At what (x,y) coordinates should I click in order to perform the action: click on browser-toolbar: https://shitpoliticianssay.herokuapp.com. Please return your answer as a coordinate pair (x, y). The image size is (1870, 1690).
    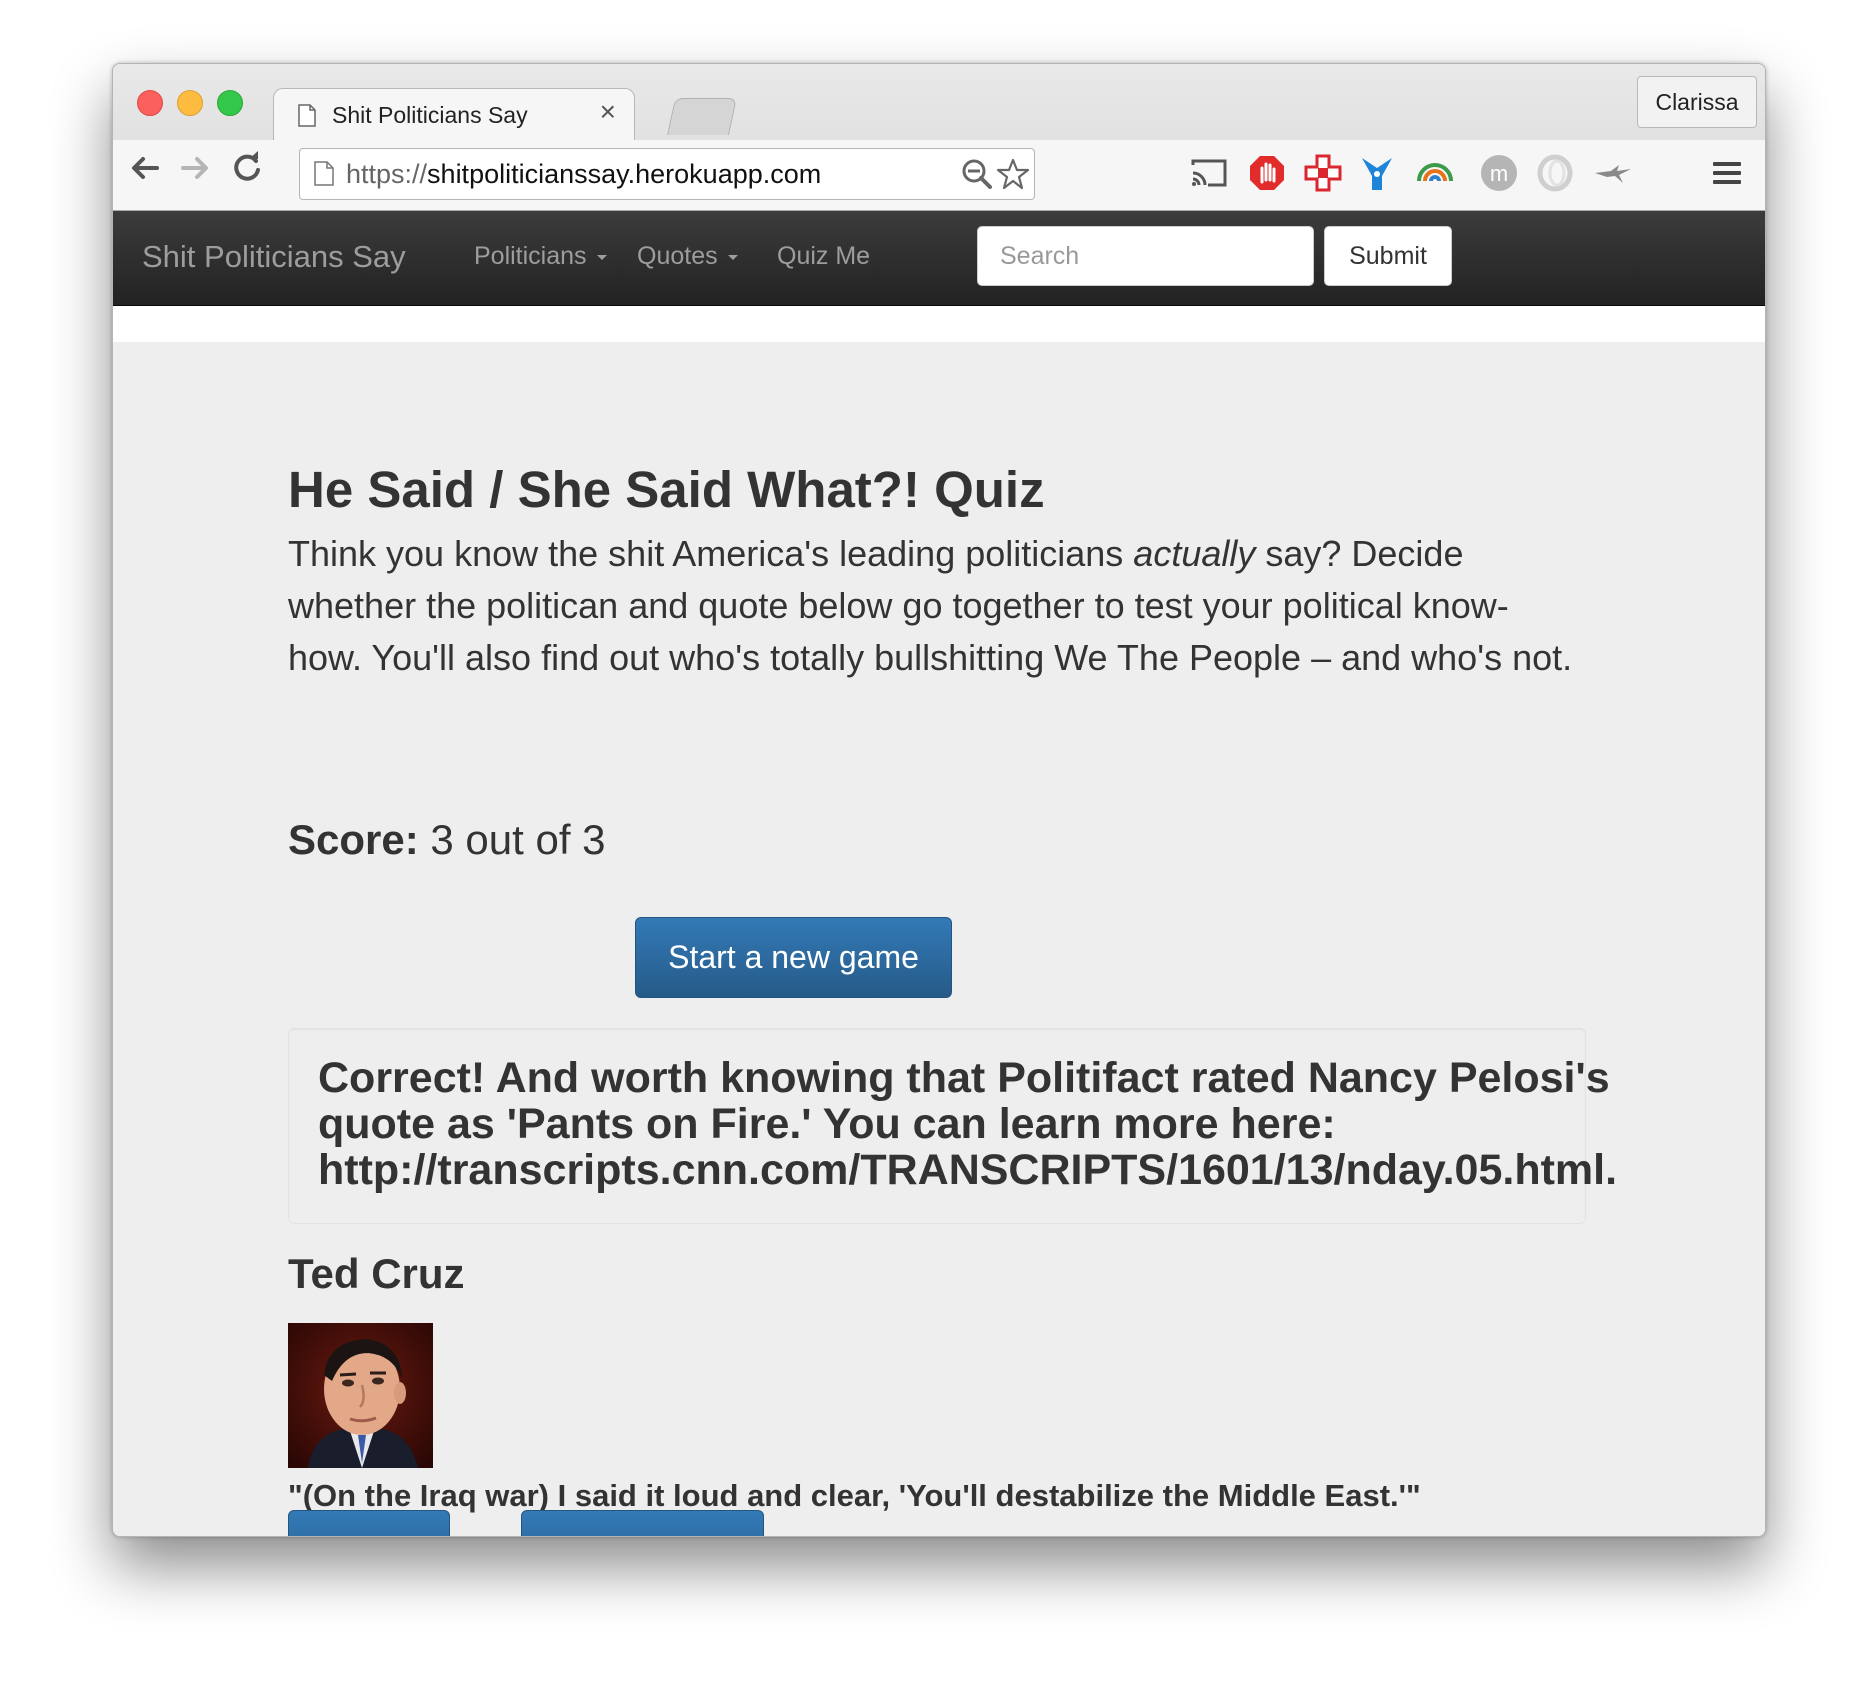
    Looking at the image, I should click on (939, 175).